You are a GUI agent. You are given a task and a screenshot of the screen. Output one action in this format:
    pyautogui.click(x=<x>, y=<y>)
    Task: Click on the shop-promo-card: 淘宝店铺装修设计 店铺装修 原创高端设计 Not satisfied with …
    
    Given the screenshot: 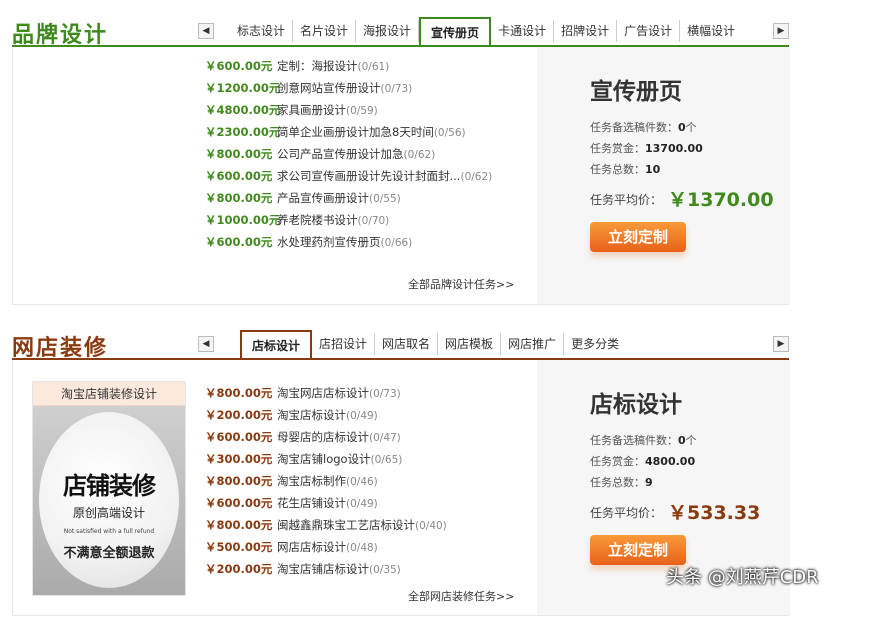 What is the action you would take?
    pyautogui.click(x=109, y=488)
    